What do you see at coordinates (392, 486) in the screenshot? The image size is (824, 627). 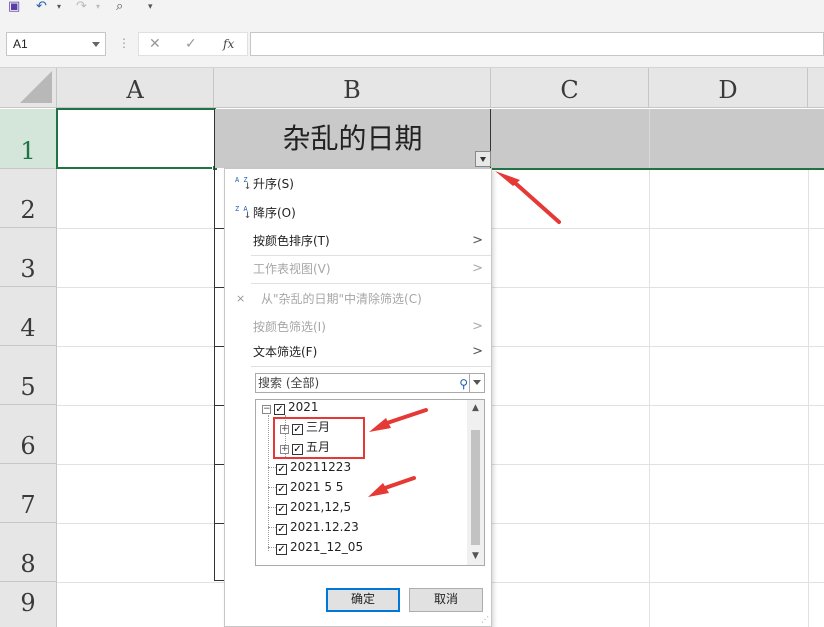 I see `annotation-arrow-date-list` at bounding box center [392, 486].